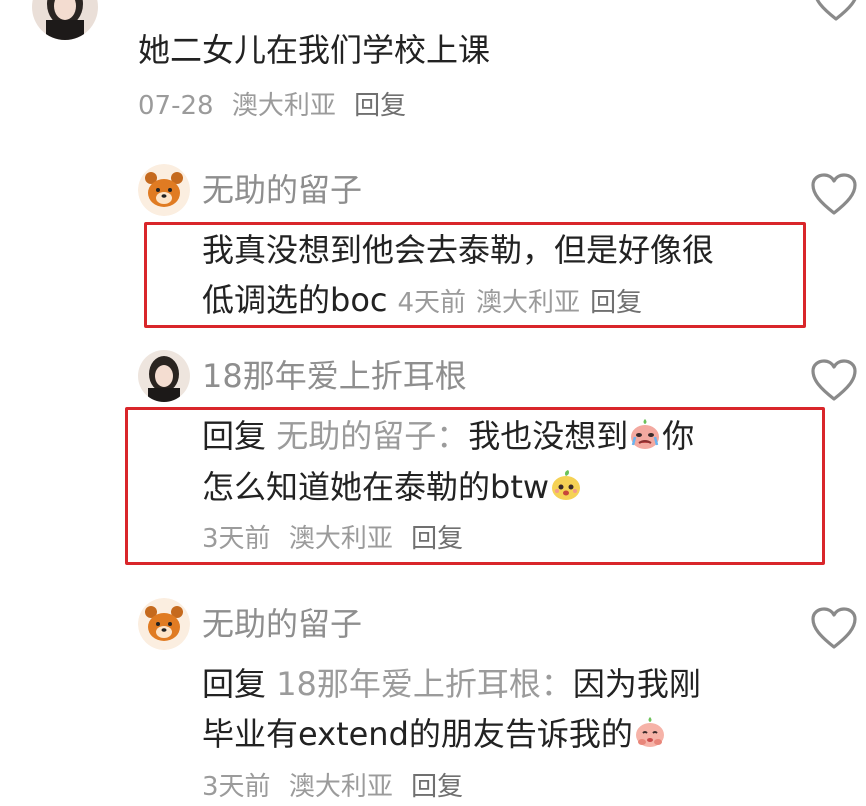 The image size is (866, 806). I want to click on comment-text: 我也没想到, so click(548, 436).